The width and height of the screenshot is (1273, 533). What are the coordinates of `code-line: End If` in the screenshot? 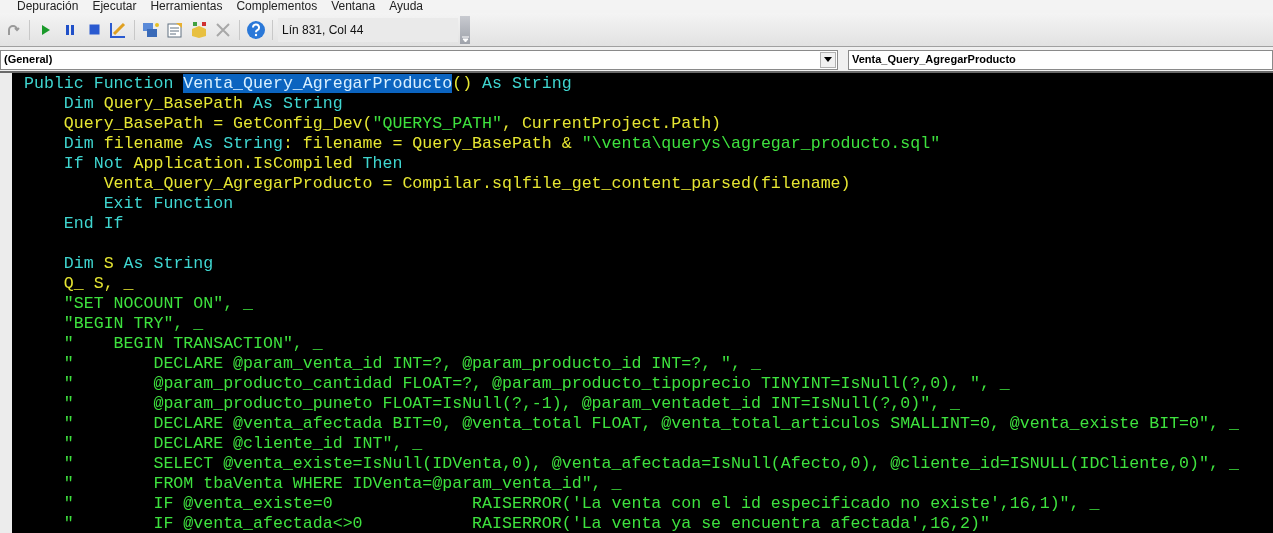 It's located at (93, 224).